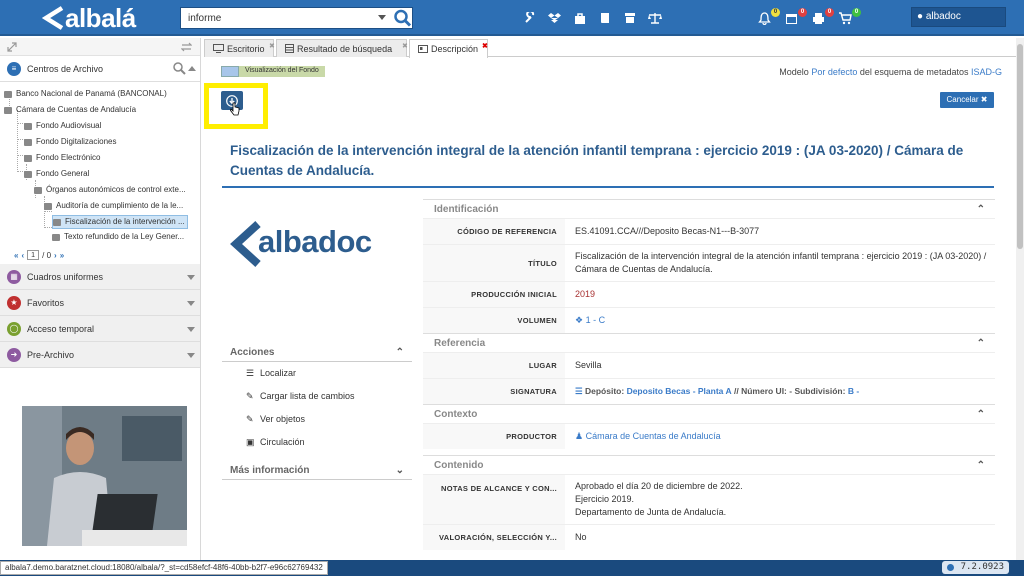 The width and height of the screenshot is (1024, 576). What do you see at coordinates (709, 464) in the screenshot?
I see `contenido-heading: Contenido ⌃` at bounding box center [709, 464].